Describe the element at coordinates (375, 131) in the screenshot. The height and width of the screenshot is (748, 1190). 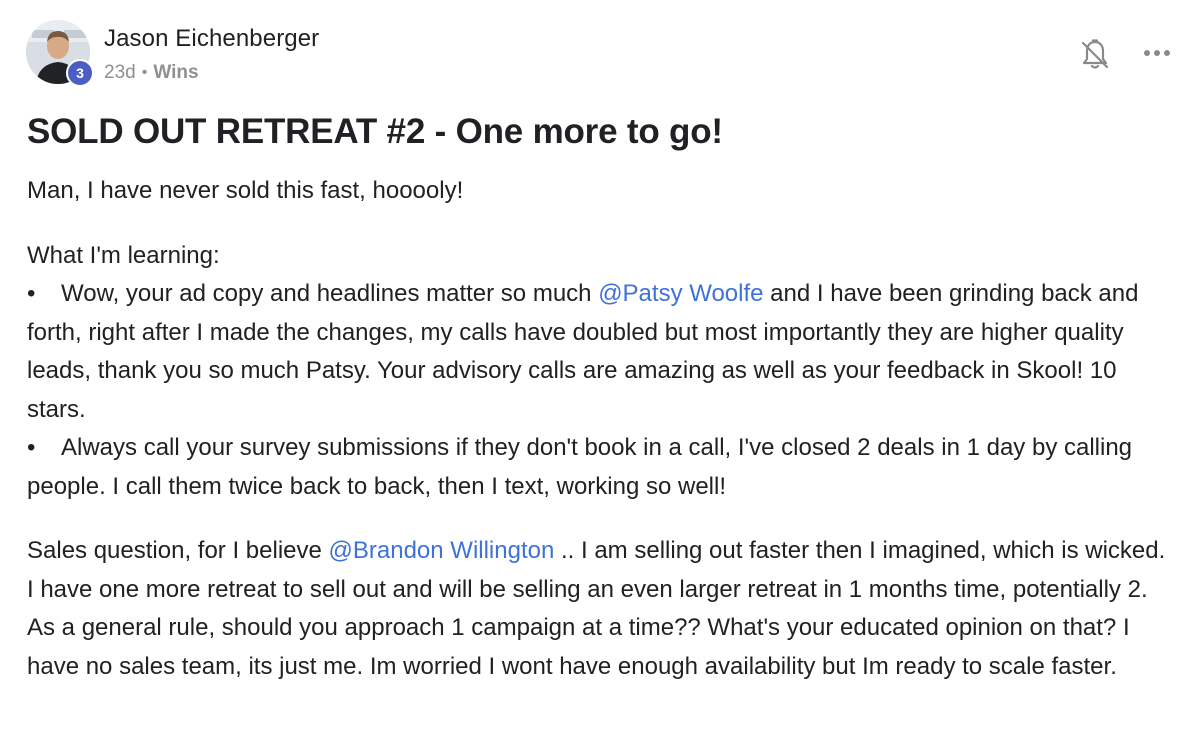
I see `post-title: SOLD OUT RETREAT #2 - One more to go!` at that location.